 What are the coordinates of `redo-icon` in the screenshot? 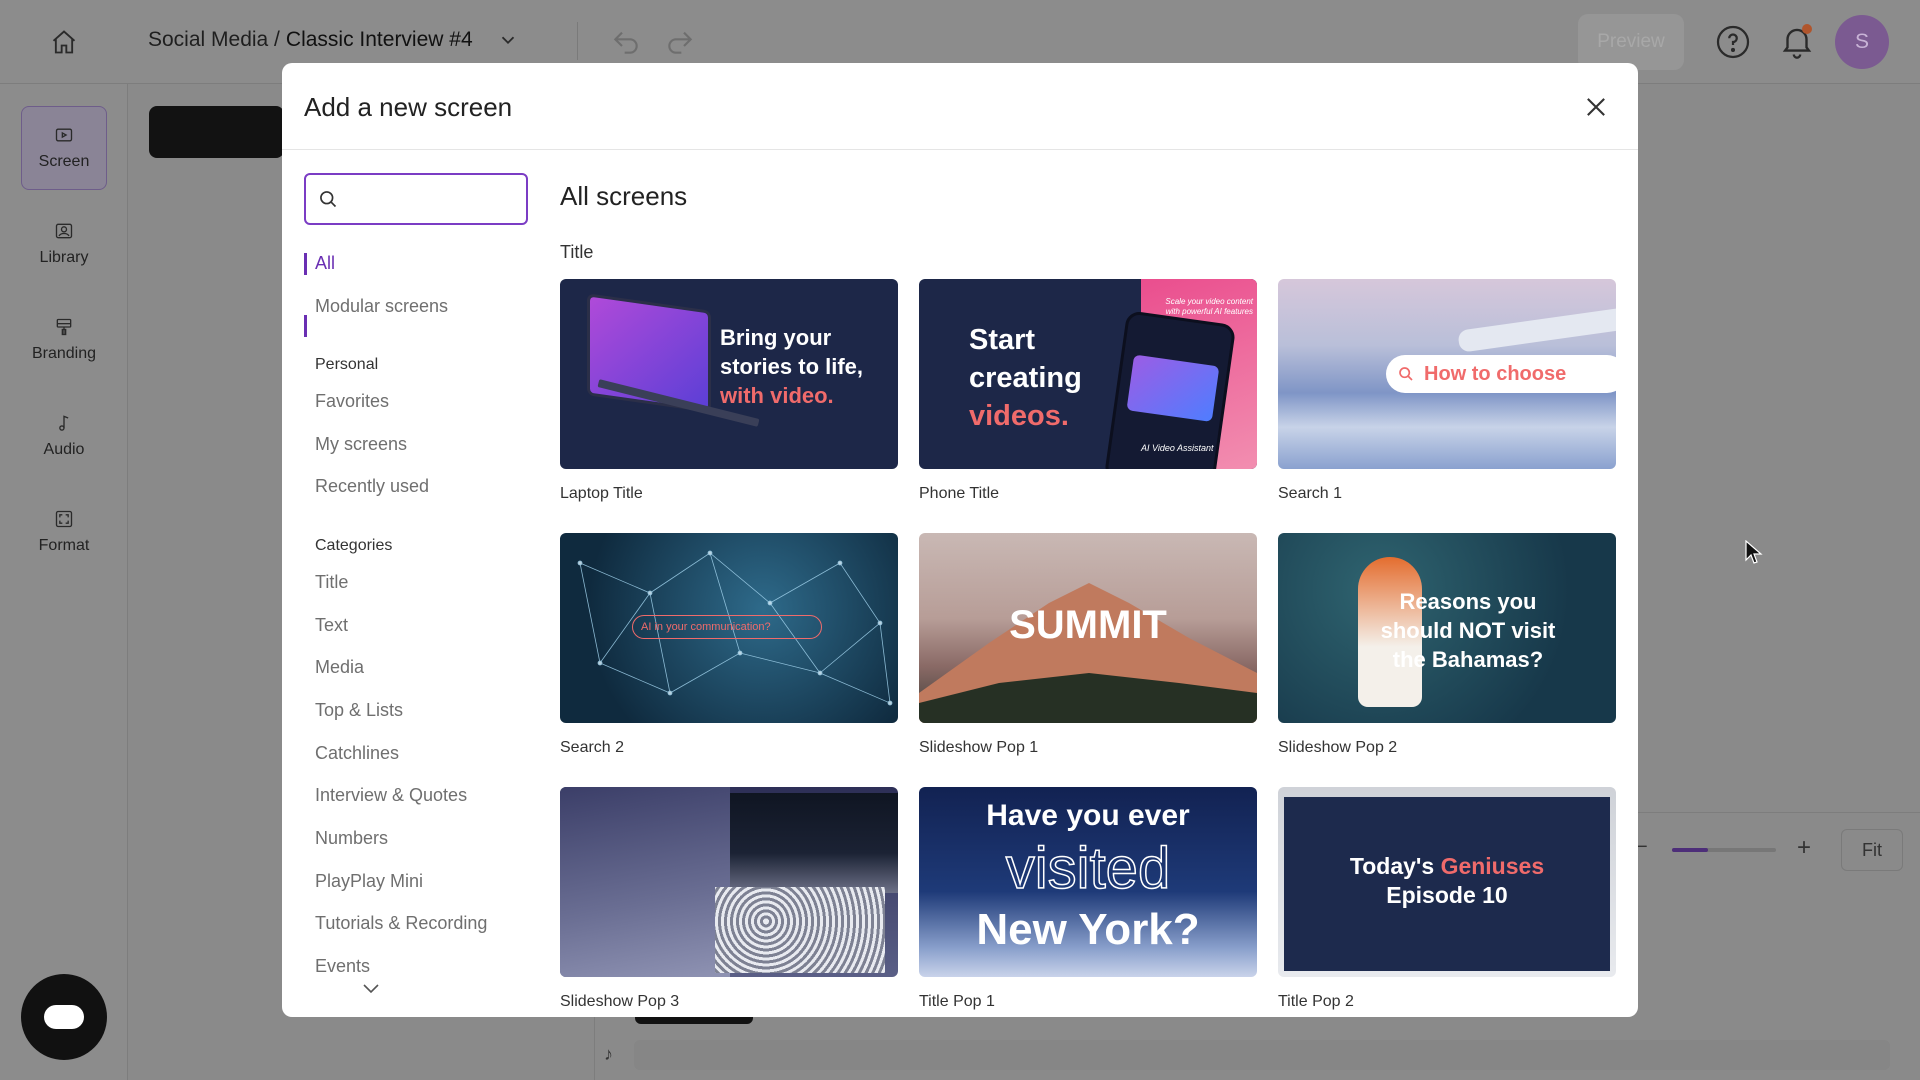 It's located at (680, 42).